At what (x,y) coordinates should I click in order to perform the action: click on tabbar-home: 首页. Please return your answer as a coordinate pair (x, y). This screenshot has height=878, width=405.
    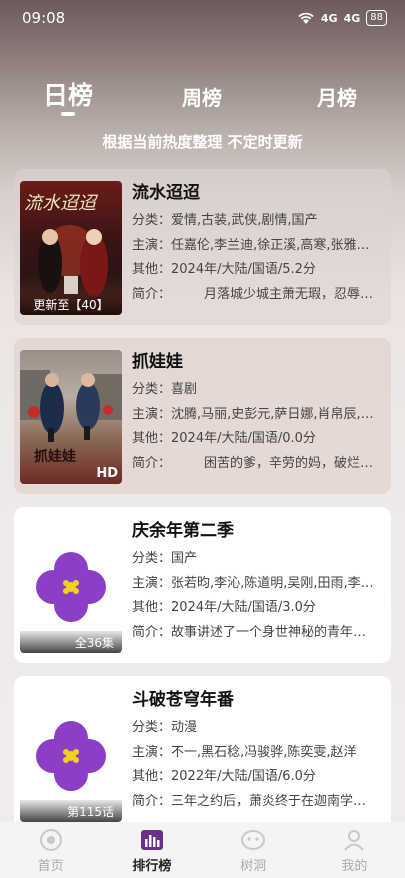
    Looking at the image, I should click on (50, 850).